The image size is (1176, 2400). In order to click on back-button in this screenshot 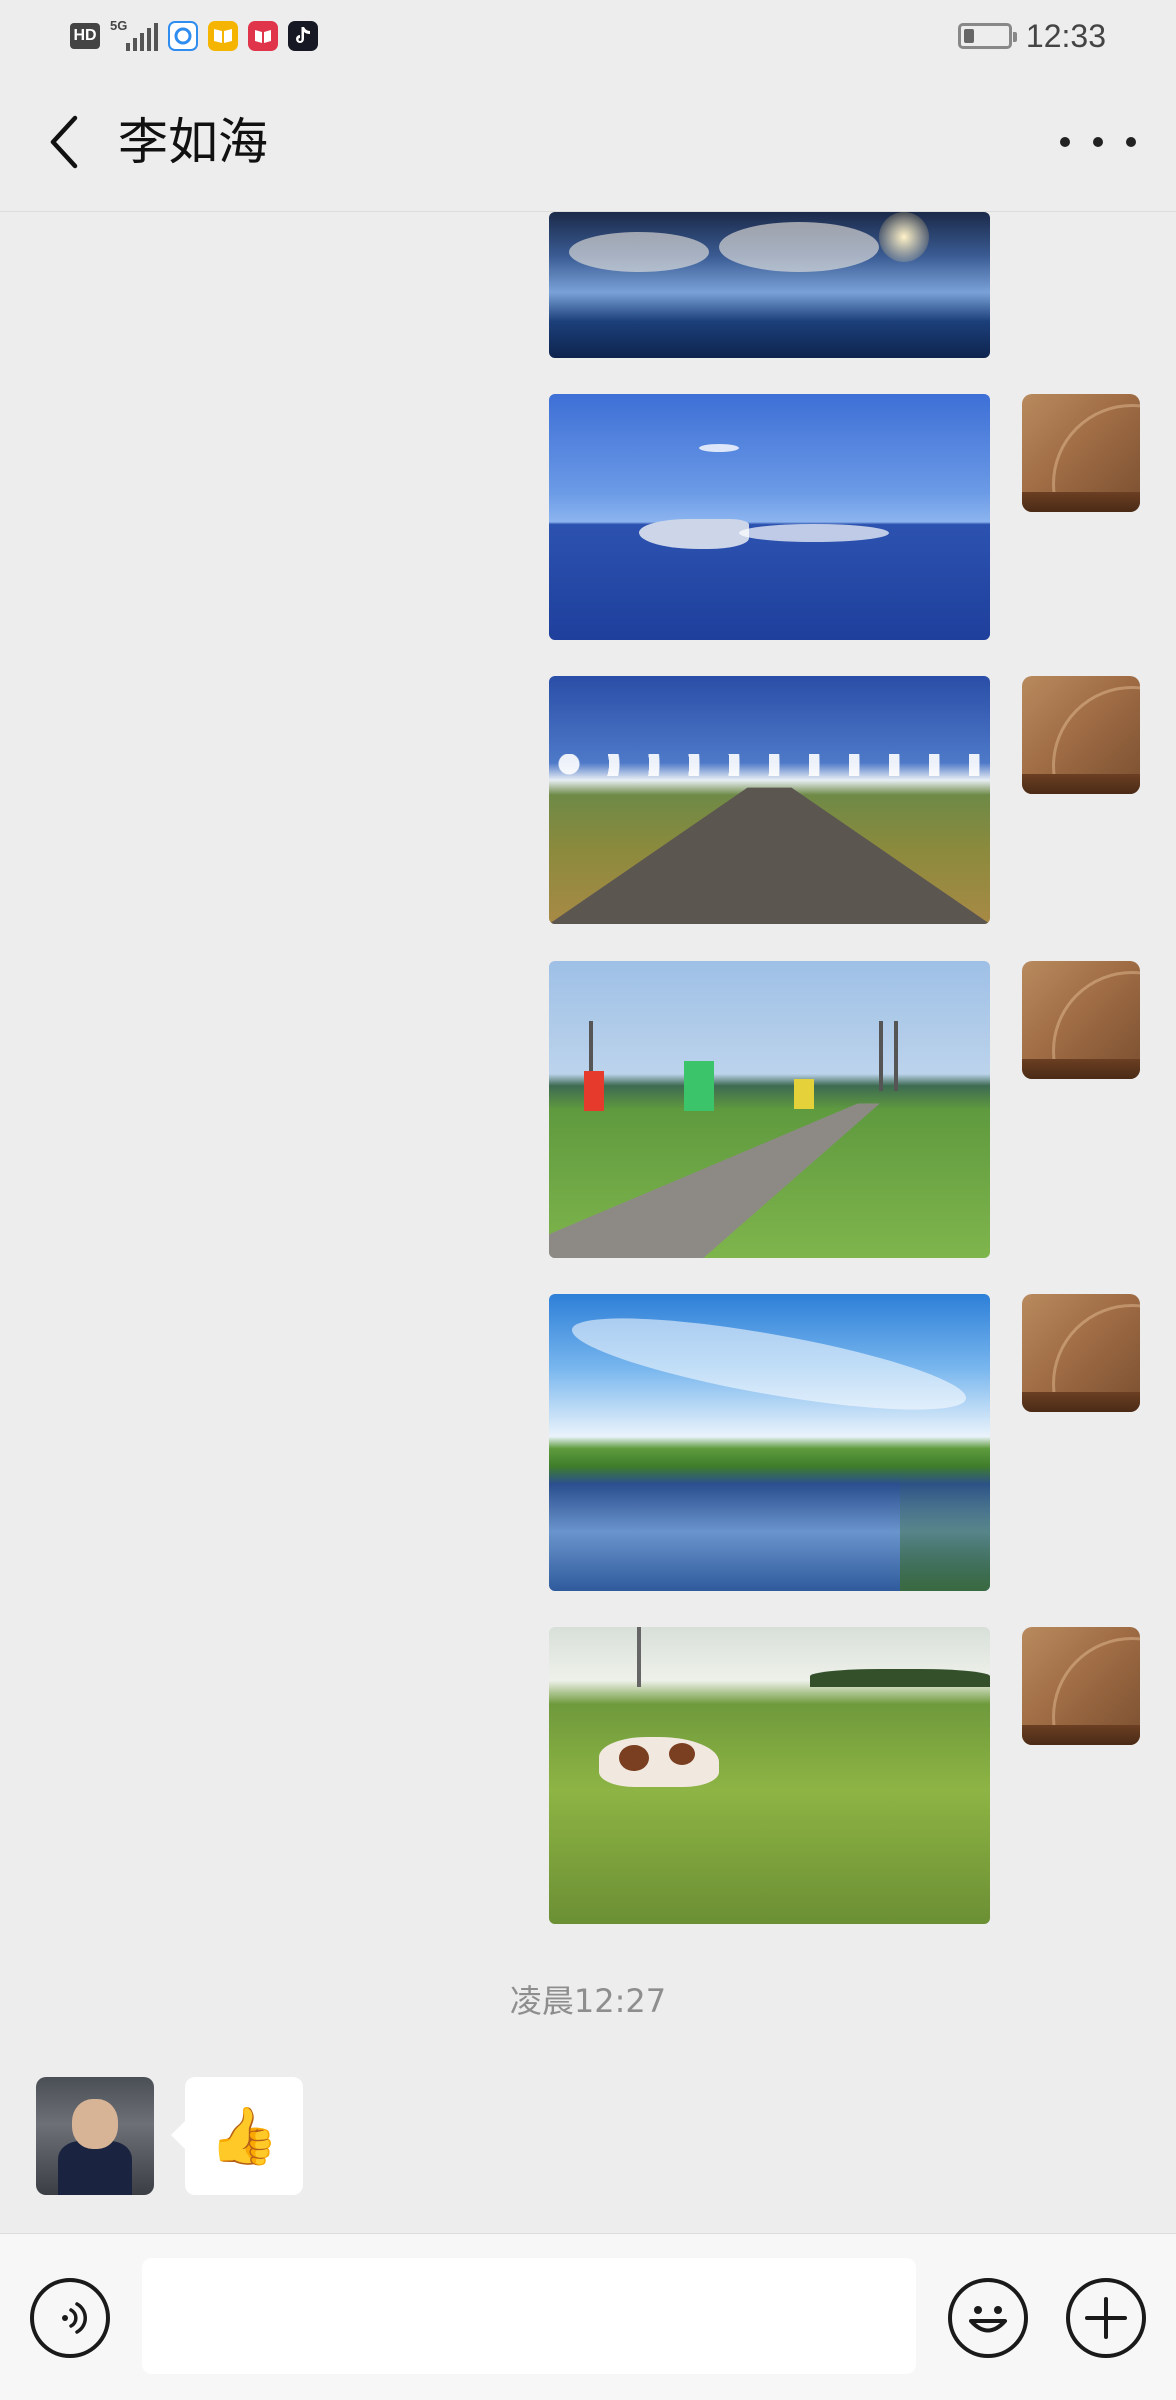, I will do `click(64, 142)`.